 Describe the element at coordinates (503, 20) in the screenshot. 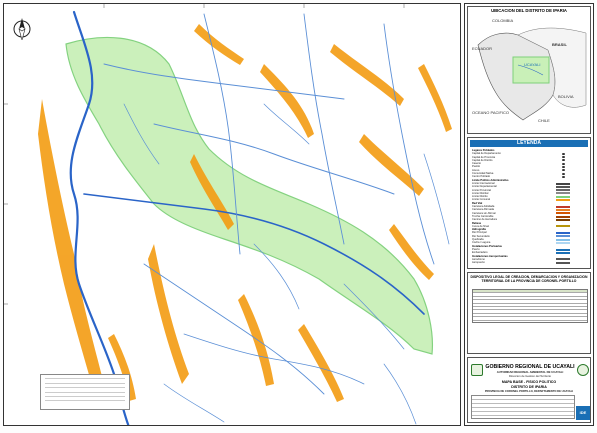

I see `inset-label-colombia: COLOMBIA` at that location.